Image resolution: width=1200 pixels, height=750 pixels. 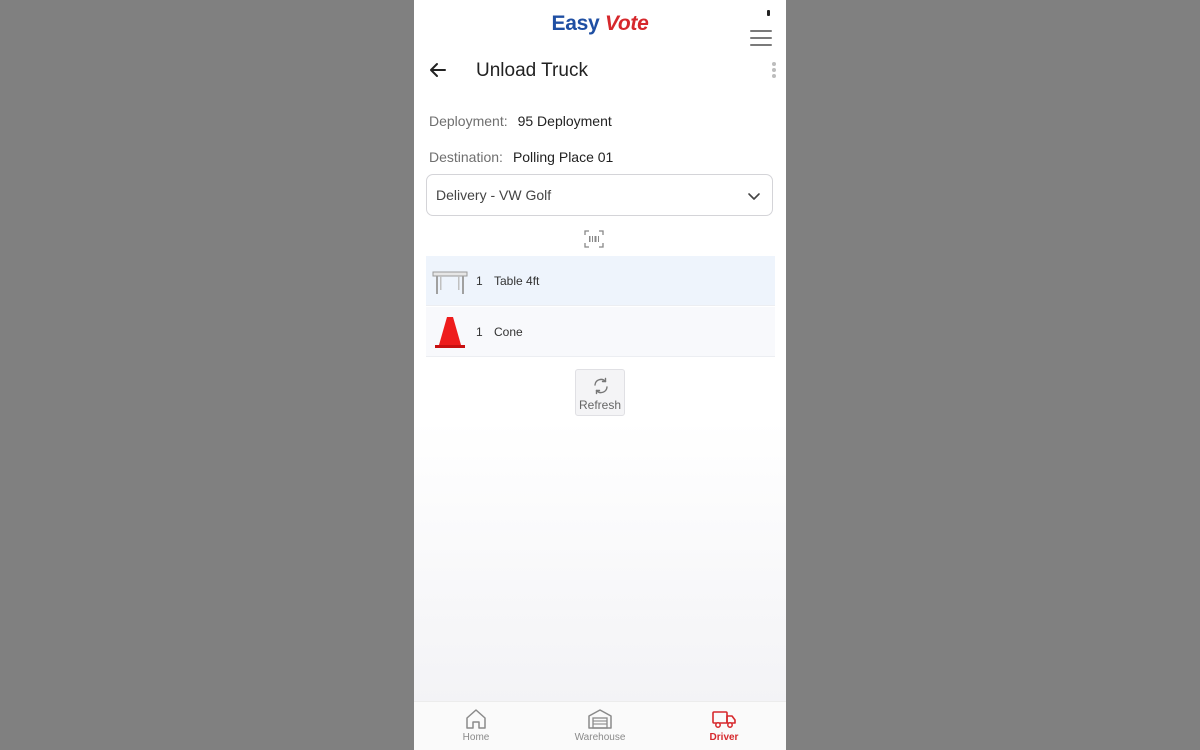 What do you see at coordinates (774, 71) in the screenshot?
I see `more-options-icon` at bounding box center [774, 71].